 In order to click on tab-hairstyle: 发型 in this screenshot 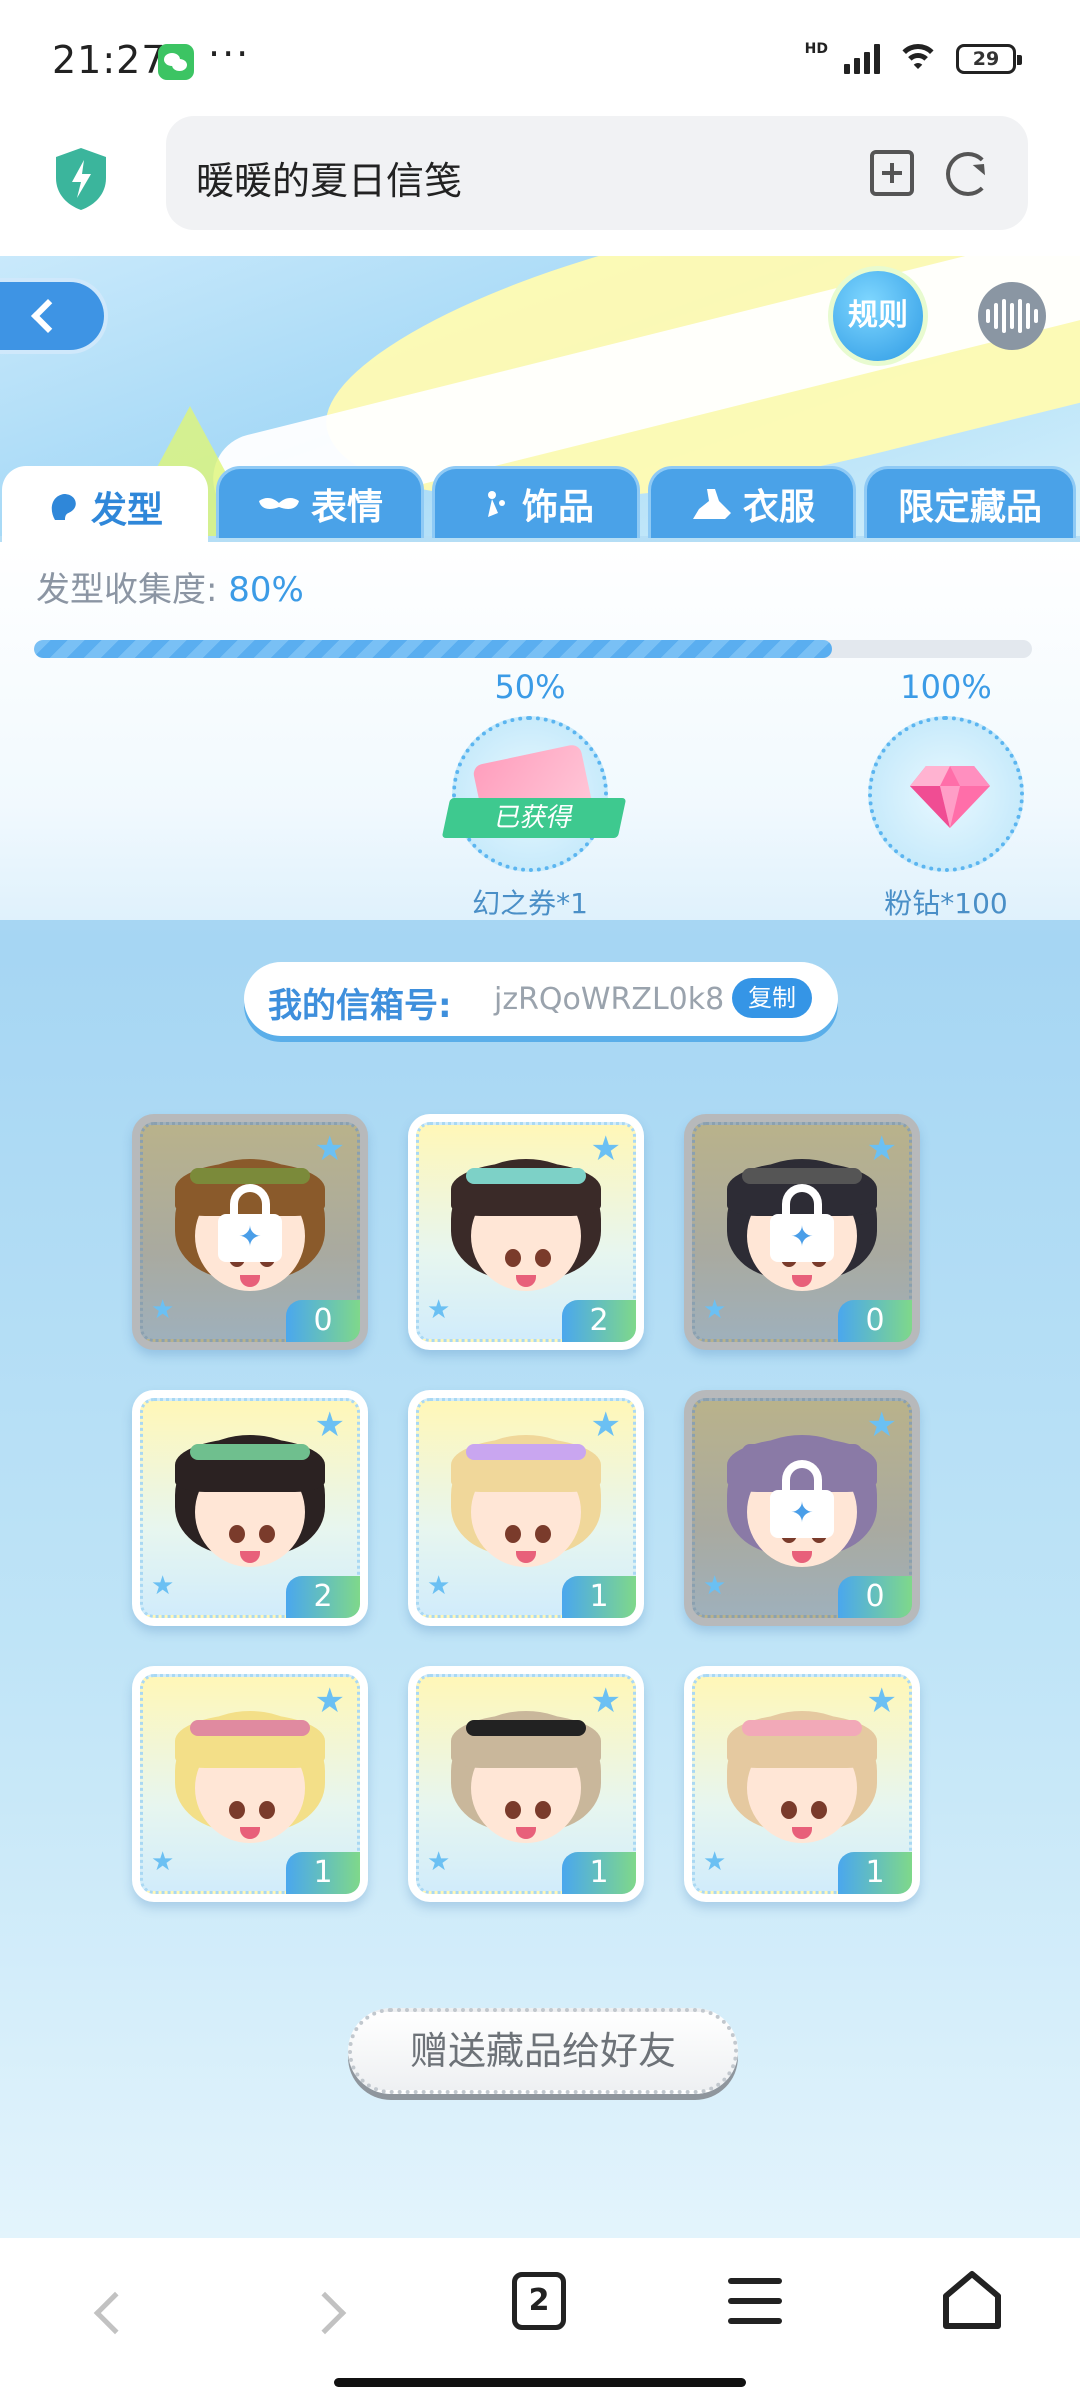, I will do `click(105, 505)`.